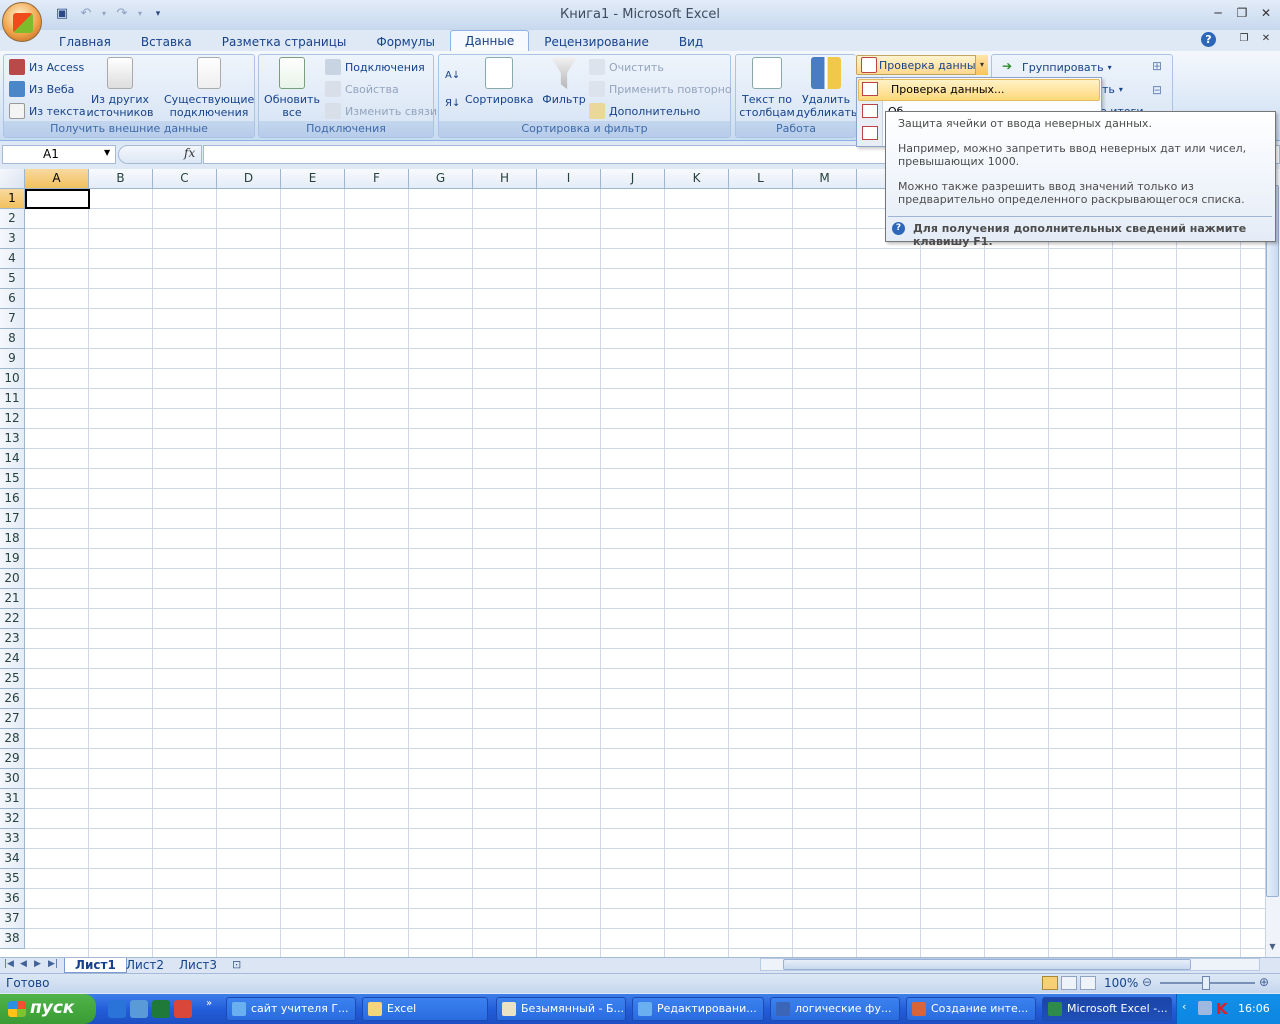 This screenshot has height=1024, width=1280. What do you see at coordinates (596, 42) in the screenshot?
I see `tab-review: Рецензирование` at bounding box center [596, 42].